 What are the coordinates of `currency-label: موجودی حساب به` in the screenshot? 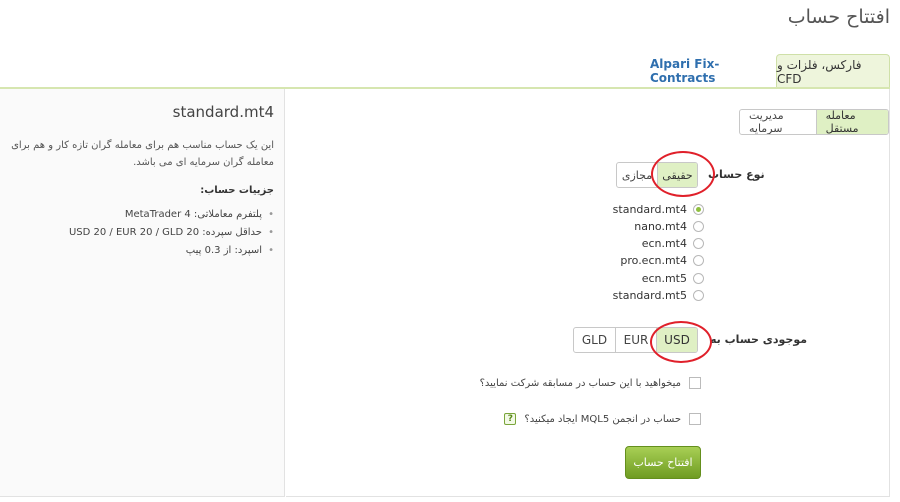 It's located at (759, 339).